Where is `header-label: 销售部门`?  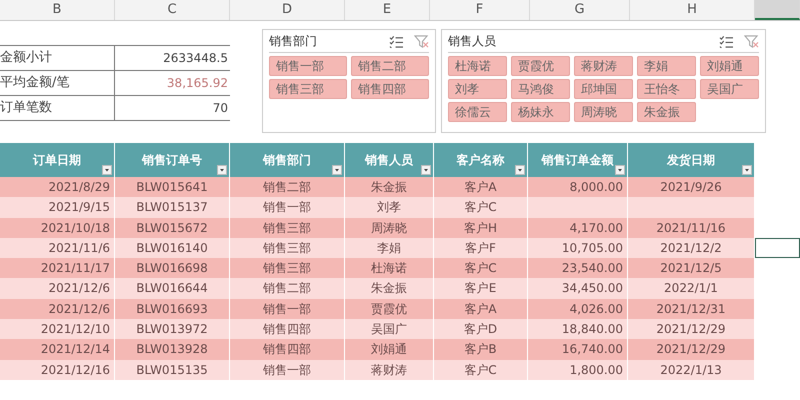
header-label: 销售部门 is located at coordinates (287, 160).